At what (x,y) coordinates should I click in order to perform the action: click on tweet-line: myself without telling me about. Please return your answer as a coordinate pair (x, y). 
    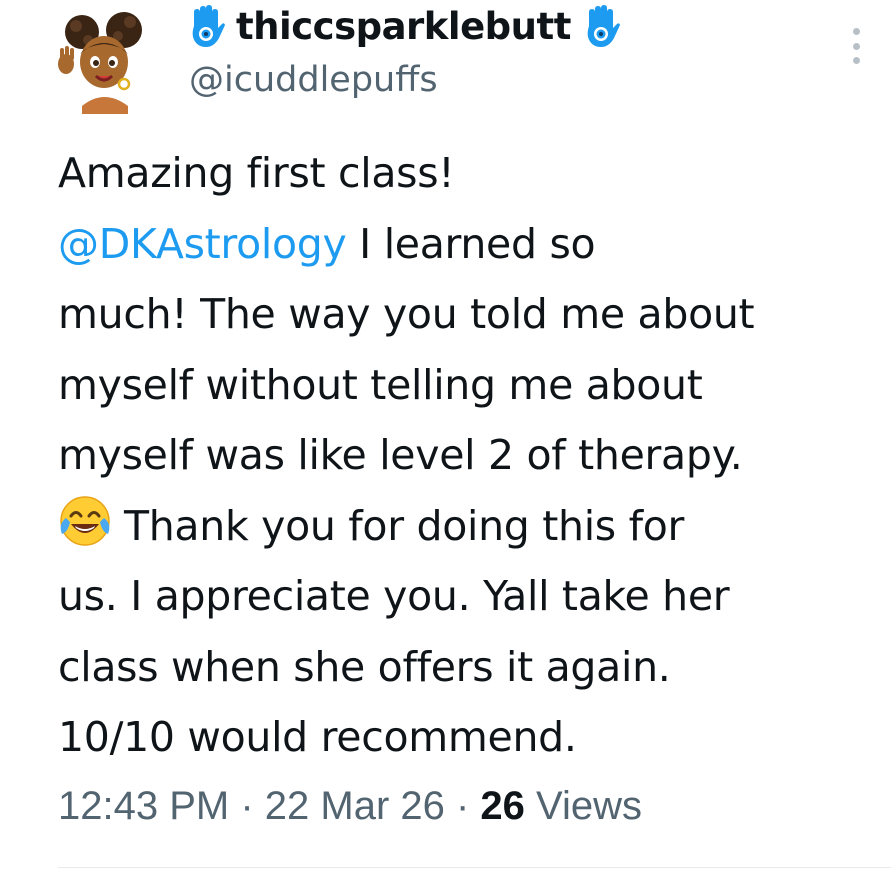
    Looking at the image, I should click on (380, 384).